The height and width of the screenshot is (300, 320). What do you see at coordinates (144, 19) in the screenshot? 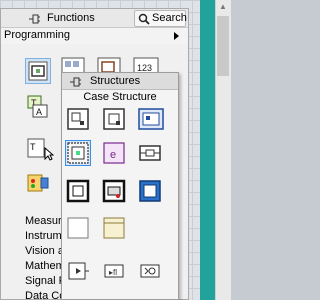
I see `search-icon` at bounding box center [144, 19].